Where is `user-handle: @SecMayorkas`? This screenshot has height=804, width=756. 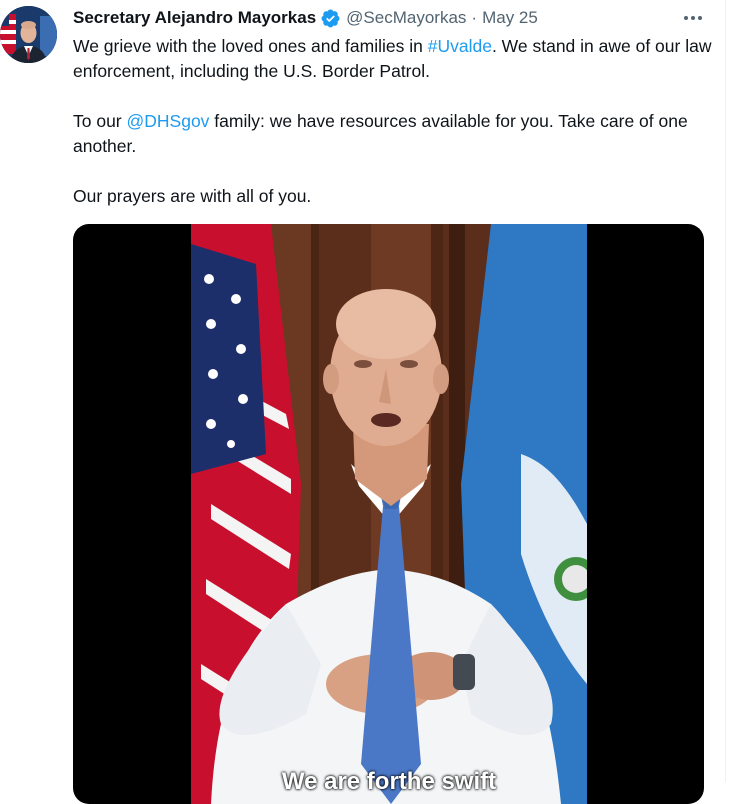
user-handle: @SecMayorkas is located at coordinates (406, 18).